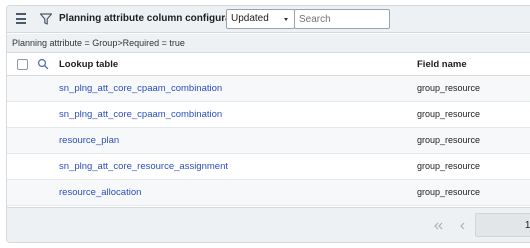 This screenshot has width=530, height=248. What do you see at coordinates (88, 64) in the screenshot?
I see `column-header-lookup-table: Lookup table` at bounding box center [88, 64].